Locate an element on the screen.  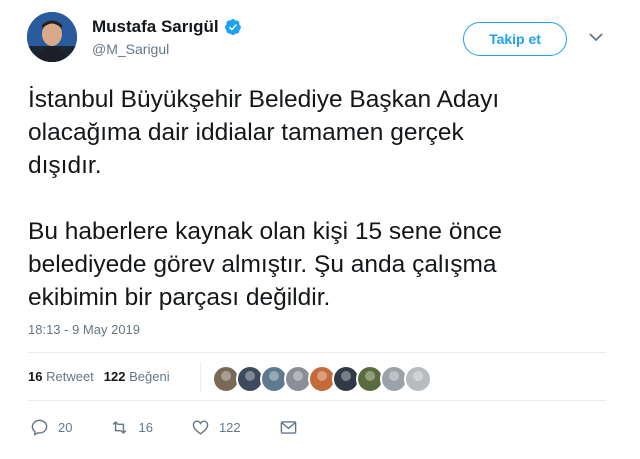
retweet-icon is located at coordinates (120, 427).